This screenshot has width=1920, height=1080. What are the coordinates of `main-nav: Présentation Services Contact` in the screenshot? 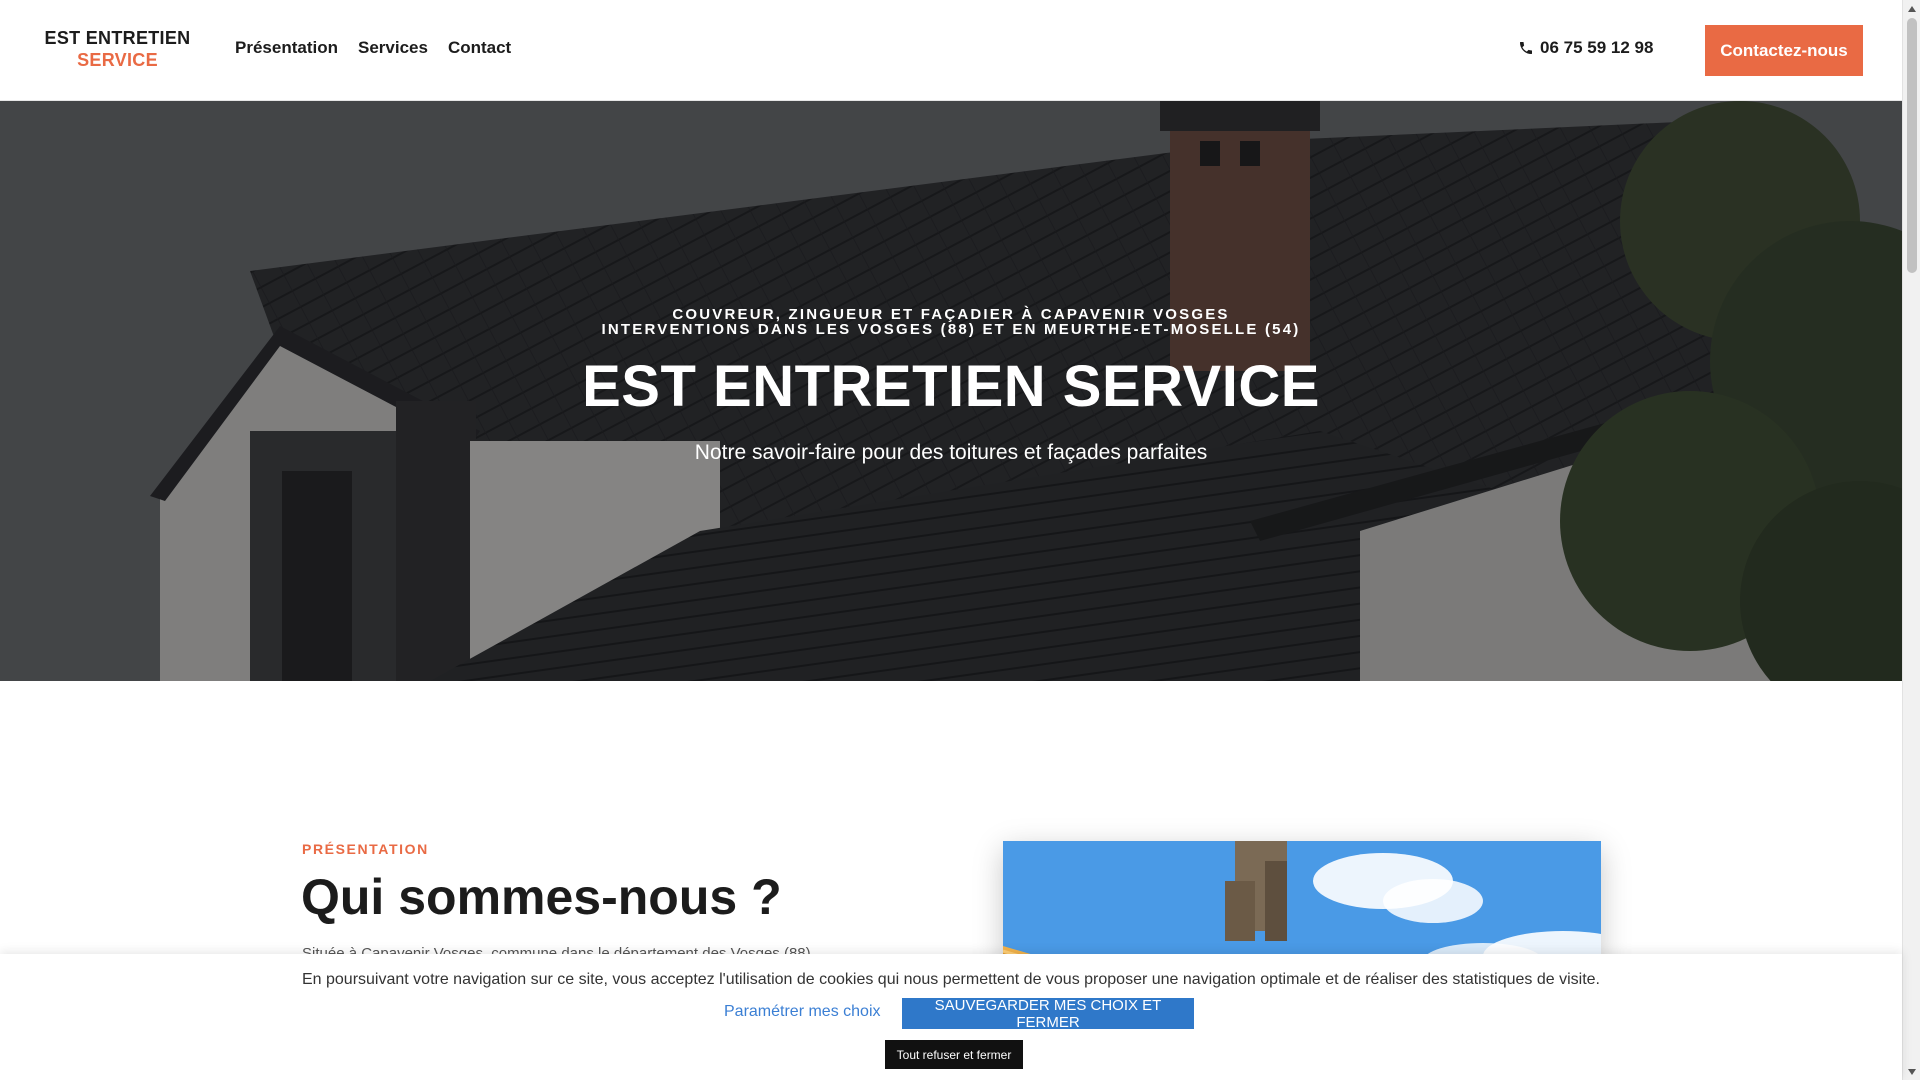 It's located at (383, 48).